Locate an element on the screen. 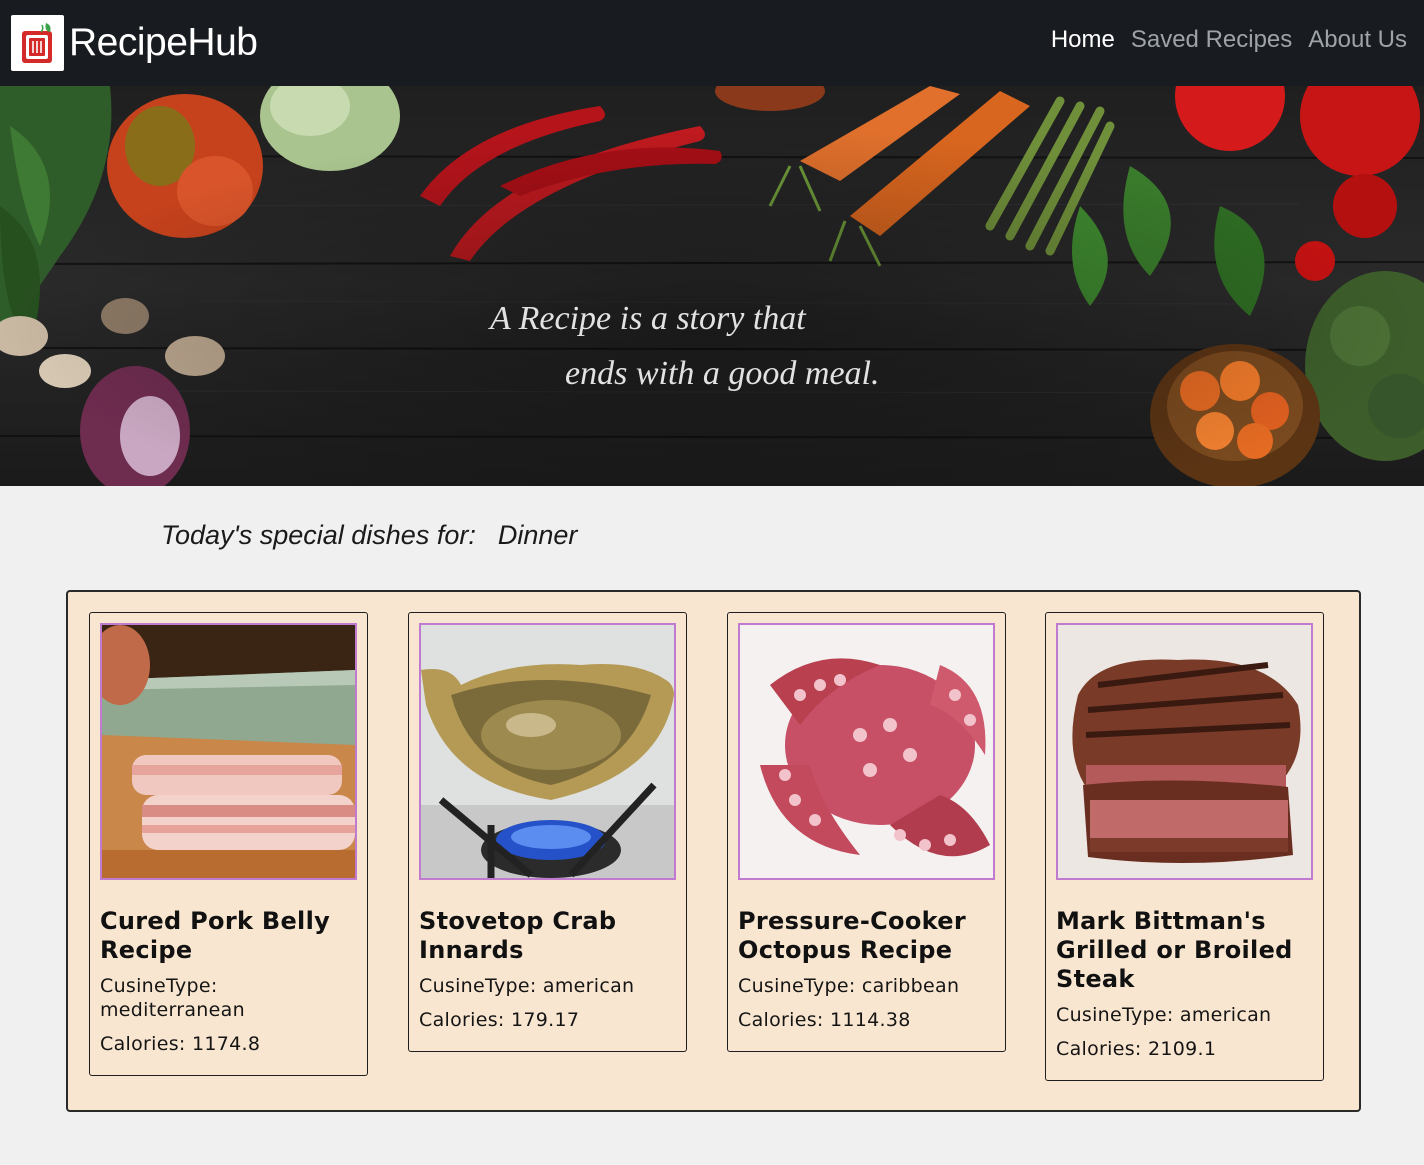 This screenshot has width=1424, height=1165. calories-value: 1114.38 is located at coordinates (870, 1020).